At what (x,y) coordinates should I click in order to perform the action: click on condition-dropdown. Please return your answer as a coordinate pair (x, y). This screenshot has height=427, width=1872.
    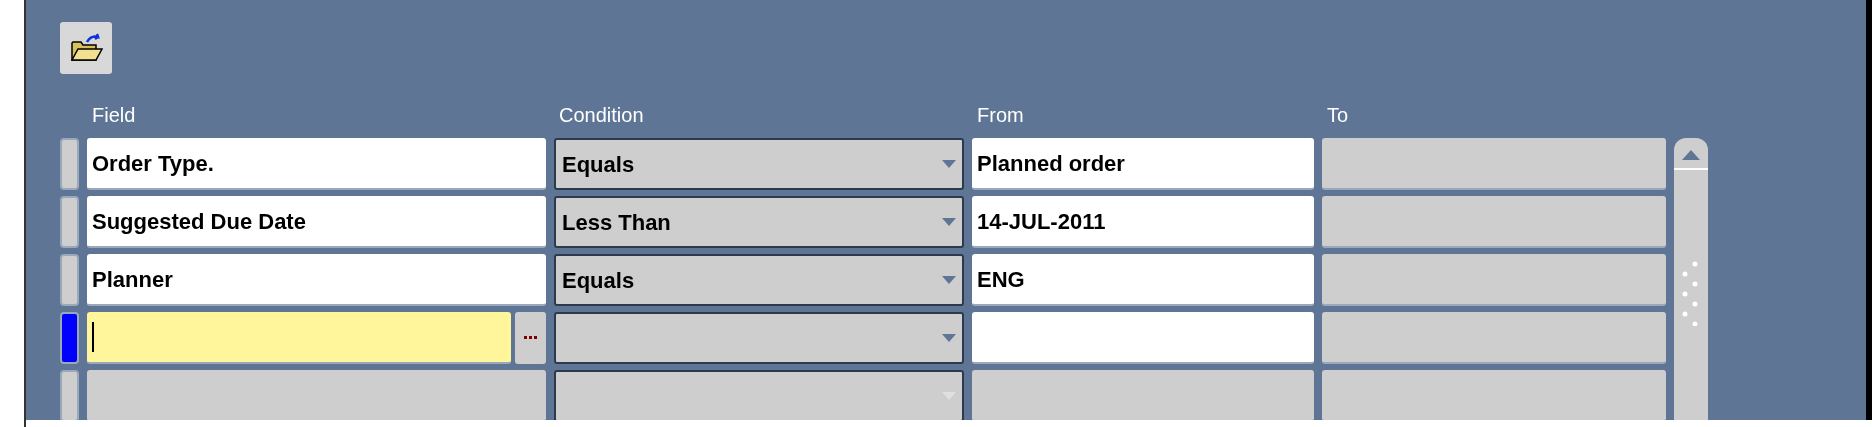
    Looking at the image, I should click on (759, 338).